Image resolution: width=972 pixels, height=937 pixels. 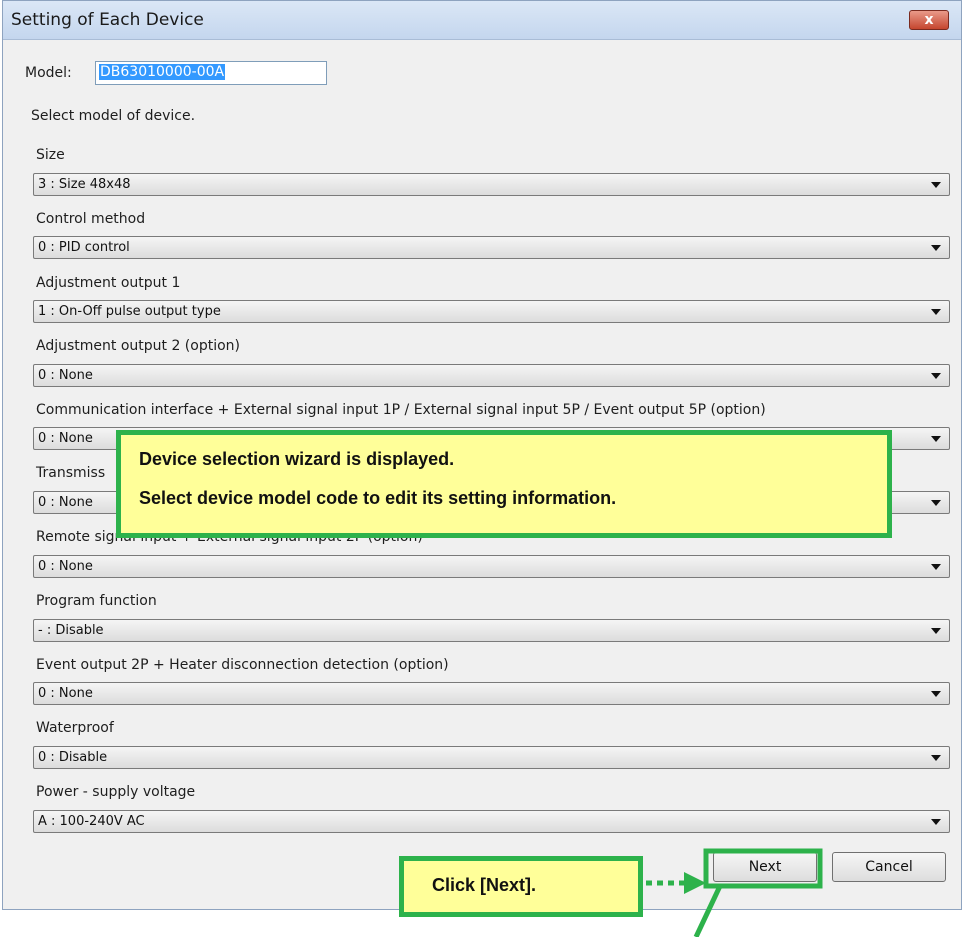 I want to click on next-highlight-box, so click(x=763, y=868).